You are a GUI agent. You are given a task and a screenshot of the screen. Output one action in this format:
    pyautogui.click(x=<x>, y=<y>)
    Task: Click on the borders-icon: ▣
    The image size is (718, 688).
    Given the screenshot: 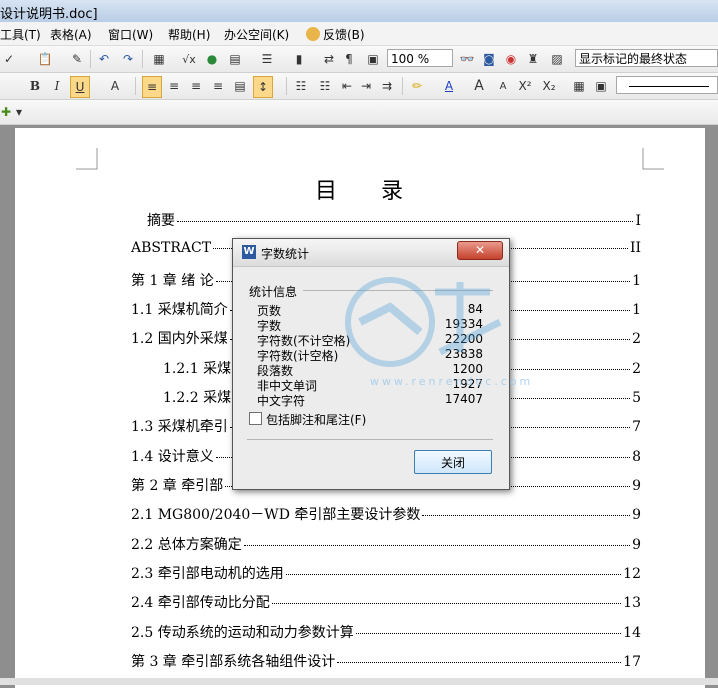 What is the action you would take?
    pyautogui.click(x=601, y=86)
    